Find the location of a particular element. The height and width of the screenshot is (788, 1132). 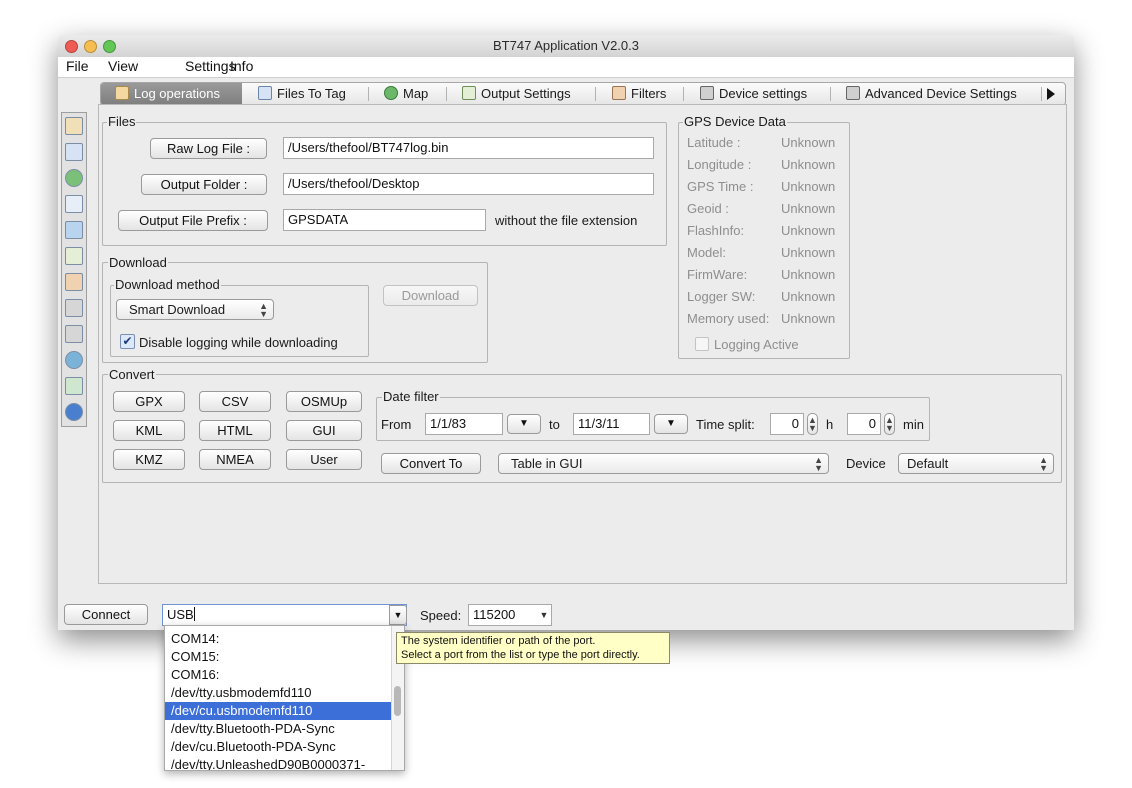

tab-advanced-device-settings: Advanced Device Settings is located at coordinates (931, 94).